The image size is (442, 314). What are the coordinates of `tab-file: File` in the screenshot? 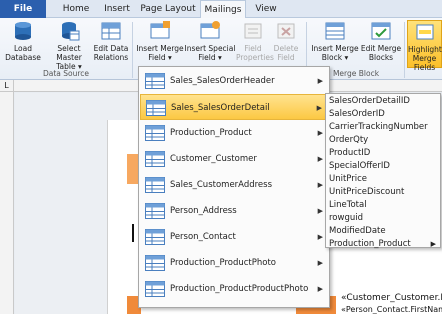 It's located at (23, 9).